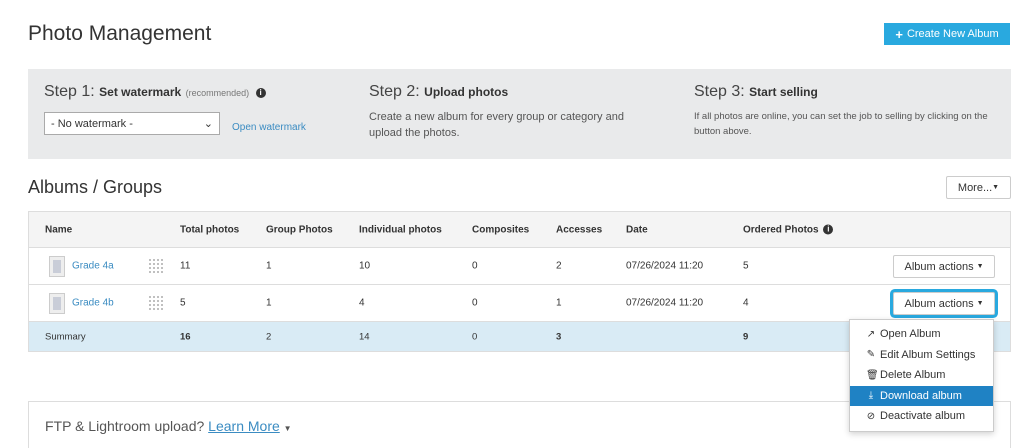  I want to click on menu-item-label: Download album, so click(921, 395).